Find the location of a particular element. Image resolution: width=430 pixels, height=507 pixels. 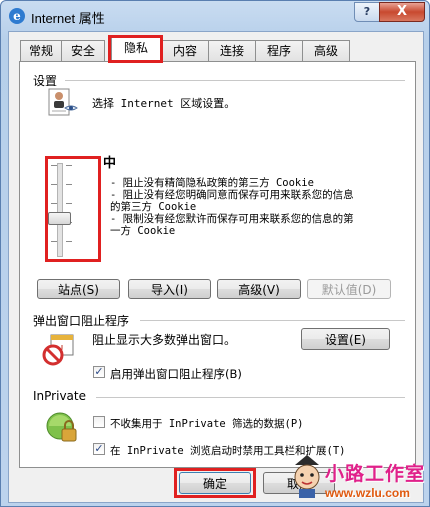

tab-connections: 连接 is located at coordinates (232, 50).